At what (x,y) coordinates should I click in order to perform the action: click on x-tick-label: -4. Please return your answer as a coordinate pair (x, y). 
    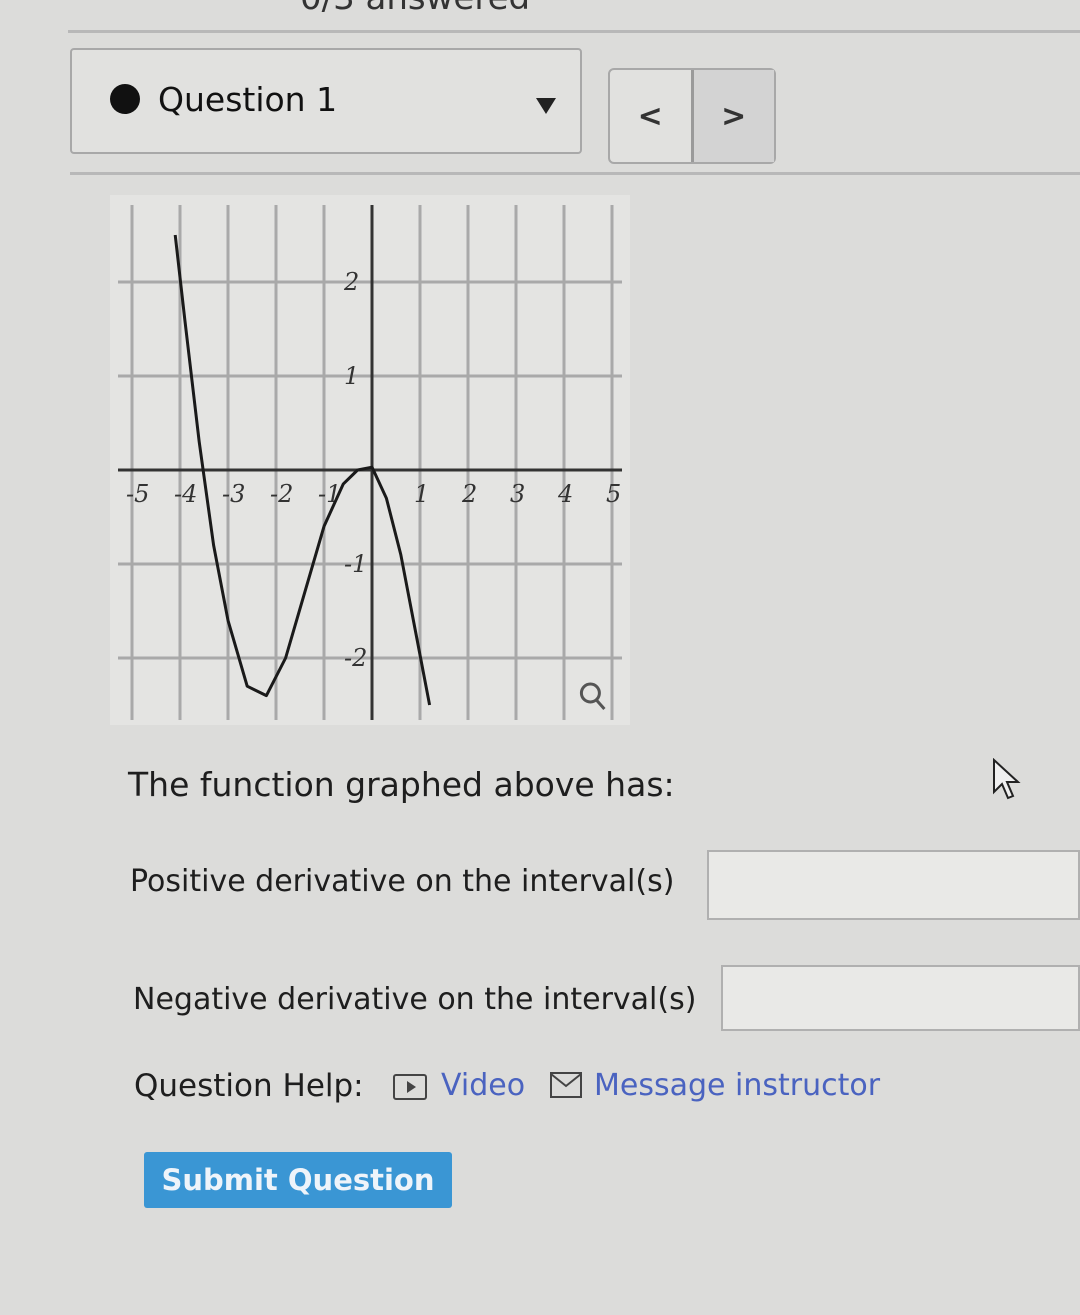
    Looking at the image, I should click on (185, 494).